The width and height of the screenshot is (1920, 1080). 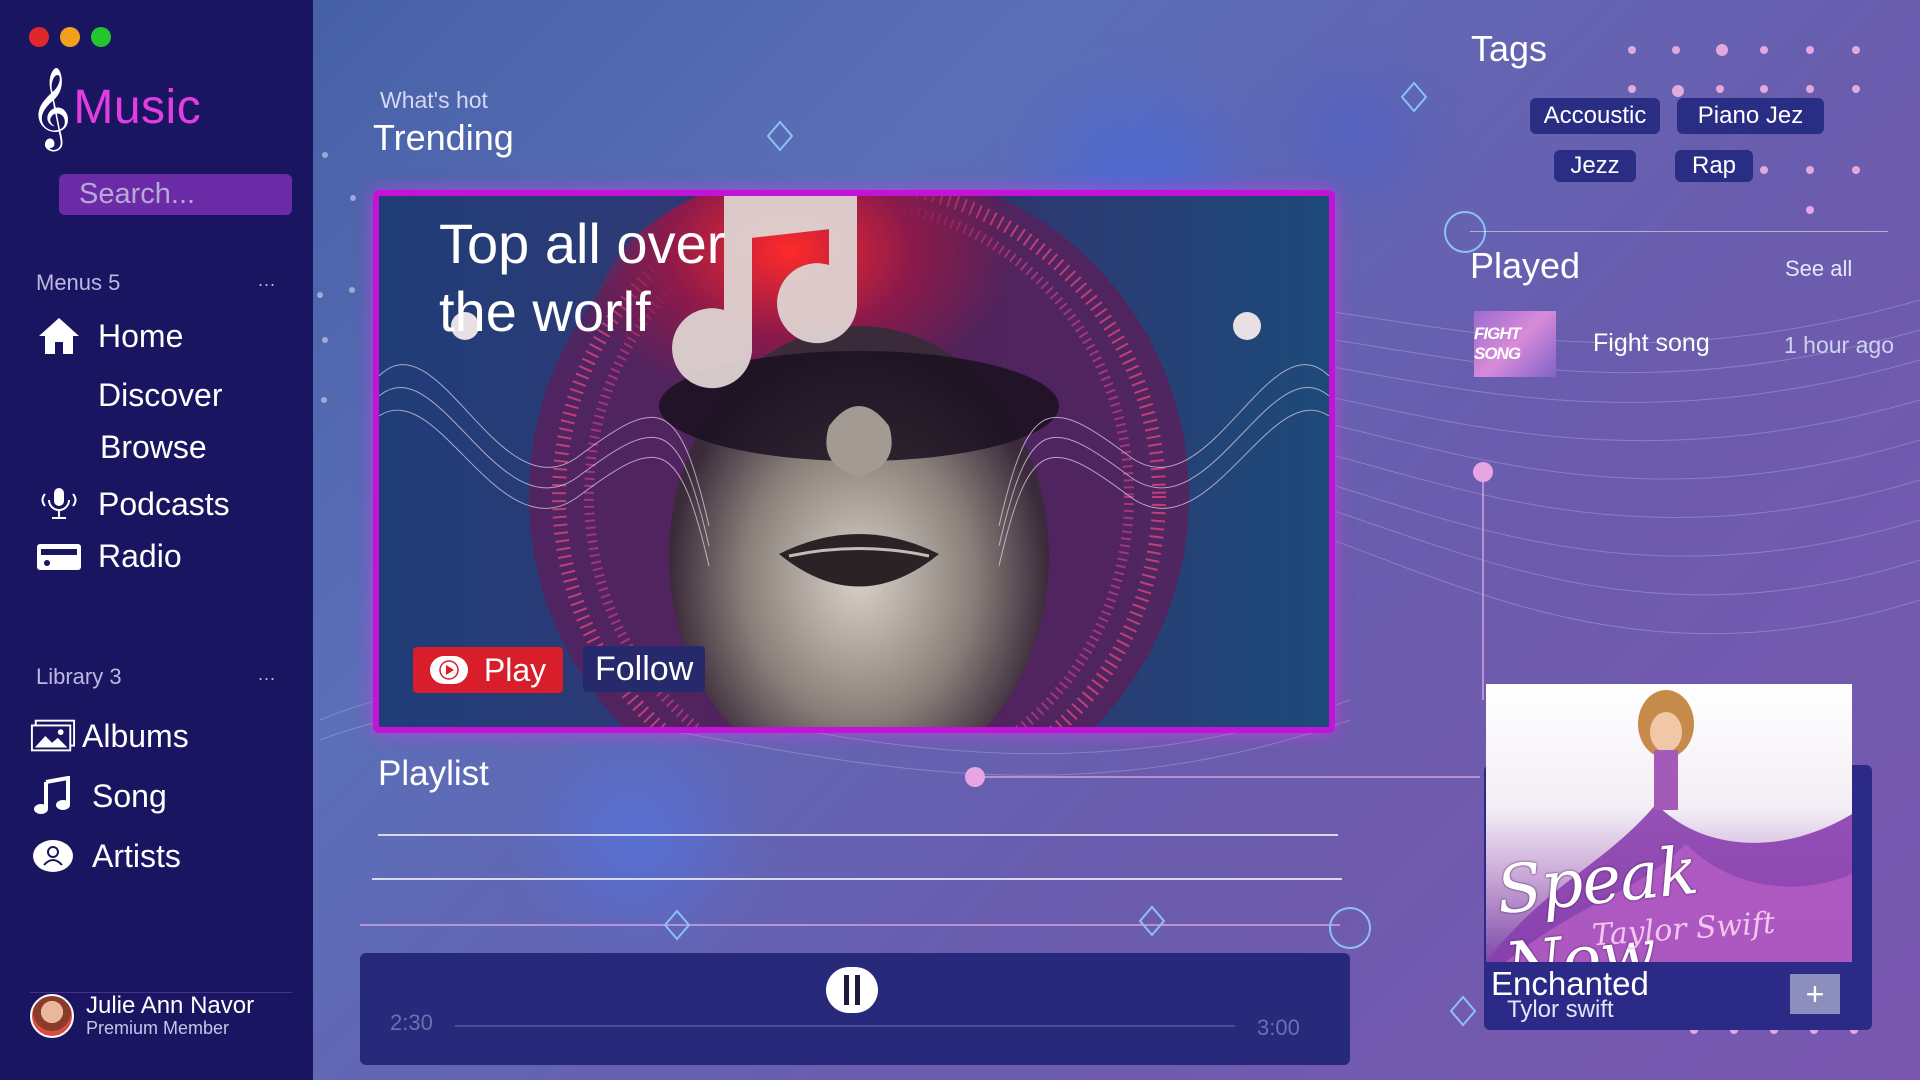 I want to click on pause-button, so click(x=852, y=990).